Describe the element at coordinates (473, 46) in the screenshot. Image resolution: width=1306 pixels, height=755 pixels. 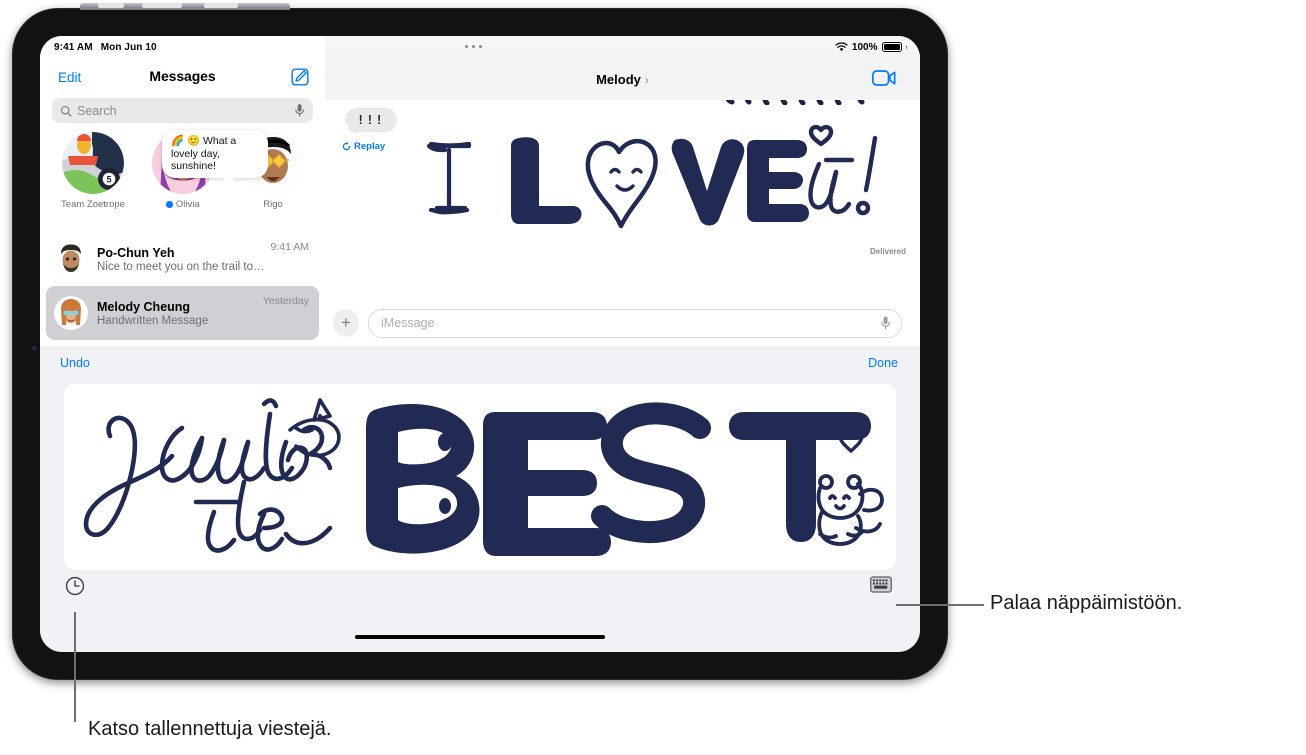
I see `multitasking-handle` at that location.